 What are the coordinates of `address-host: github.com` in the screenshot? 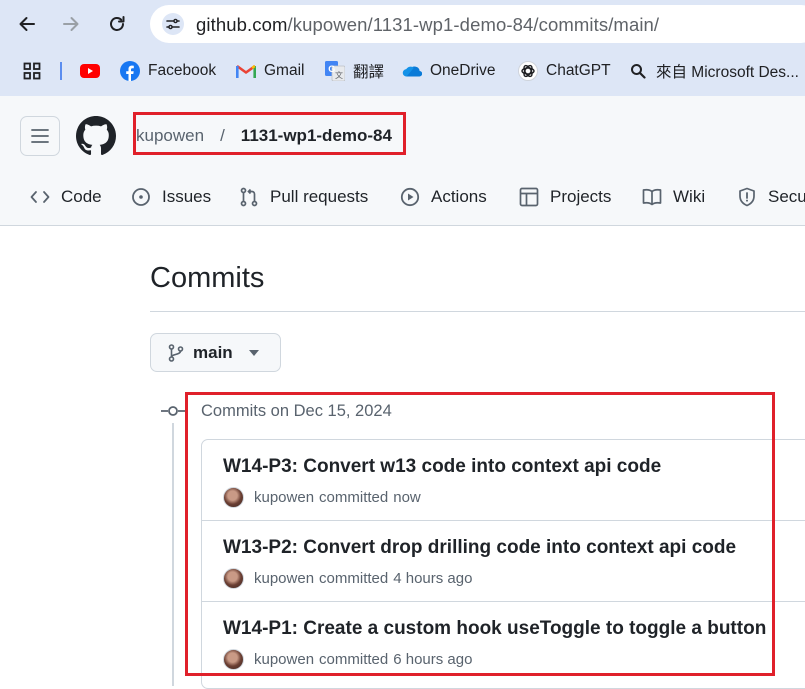 It's located at (242, 24).